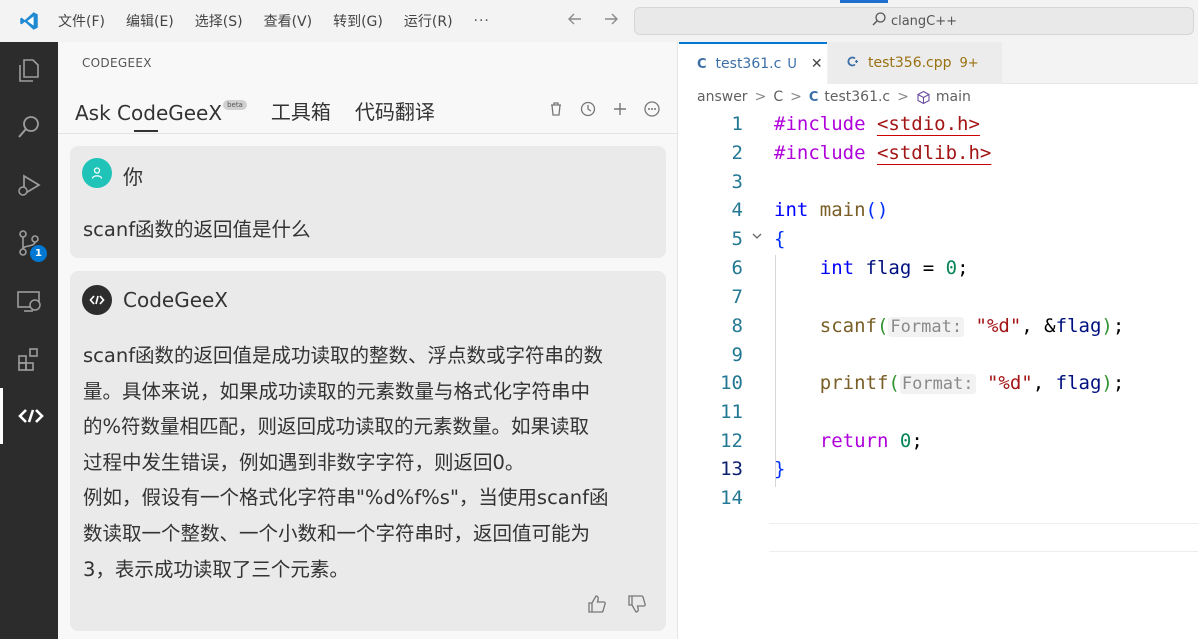 Image resolution: width=1198 pixels, height=639 pixels. I want to click on c-file-icon: C, so click(702, 64).